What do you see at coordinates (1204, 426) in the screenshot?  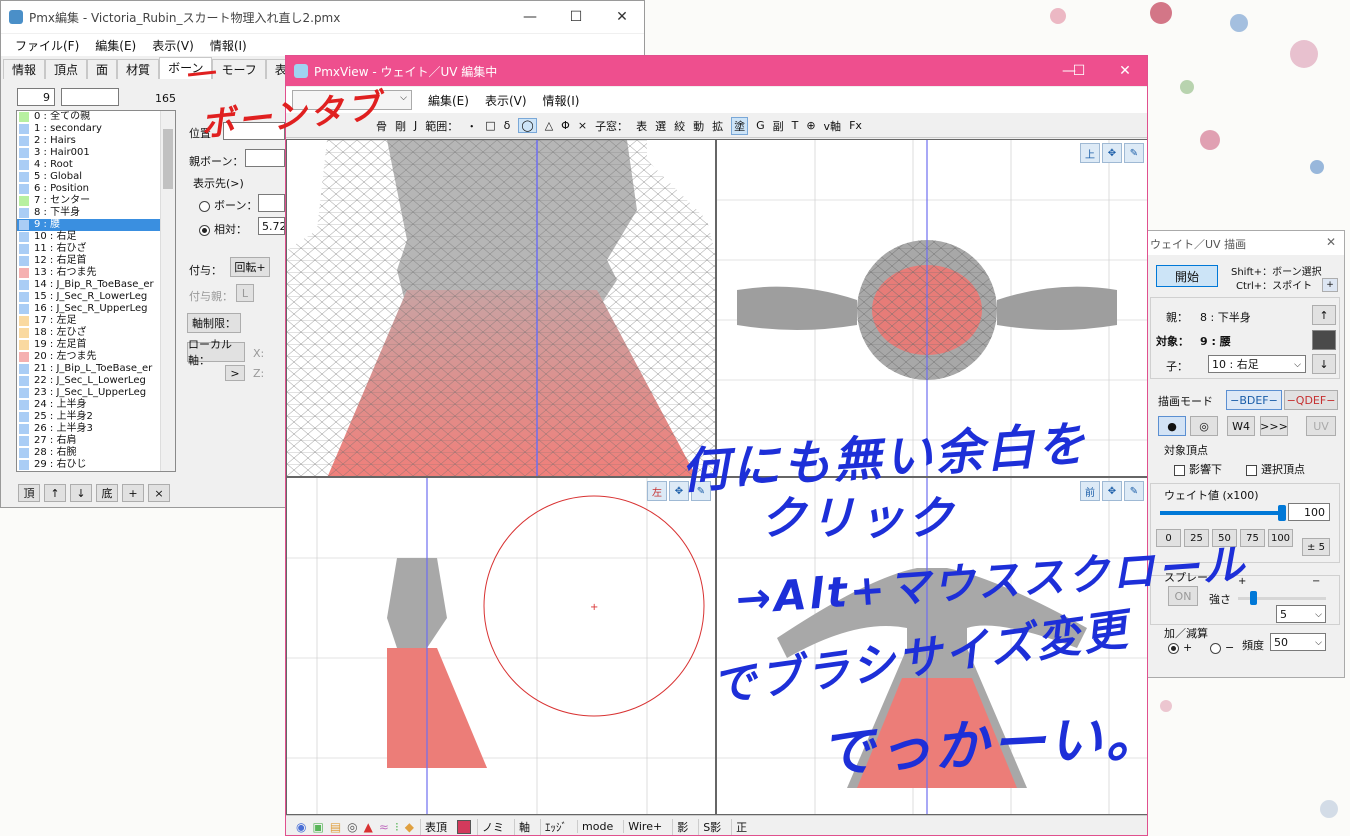 I see `mode-soft-brush-button: ◎` at bounding box center [1204, 426].